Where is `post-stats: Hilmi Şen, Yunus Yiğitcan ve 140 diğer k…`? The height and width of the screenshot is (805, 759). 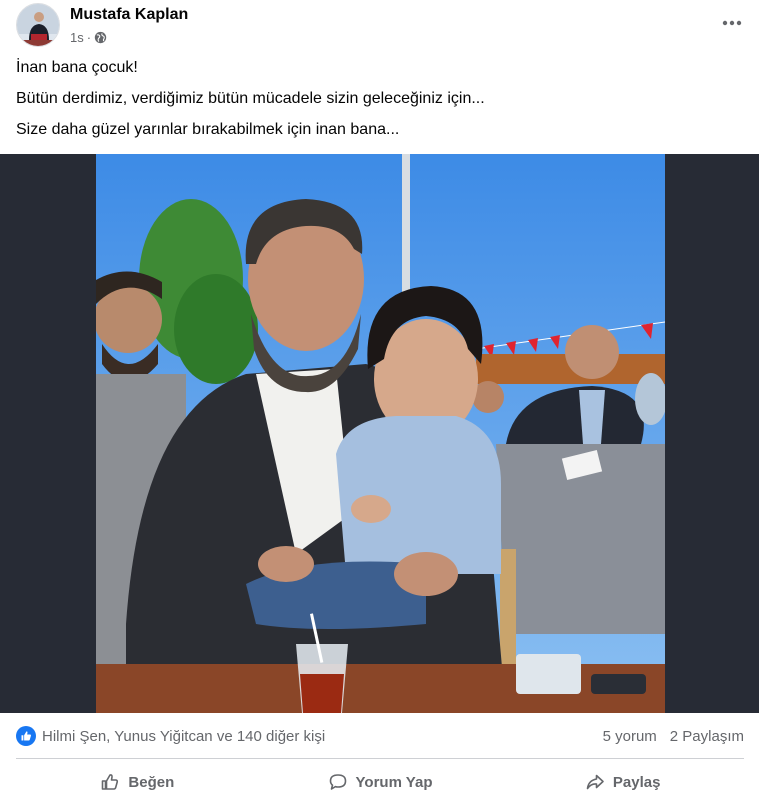
post-stats: Hilmi Şen, Yunus Yiğitcan ve 140 diğer k… is located at coordinates (380, 737).